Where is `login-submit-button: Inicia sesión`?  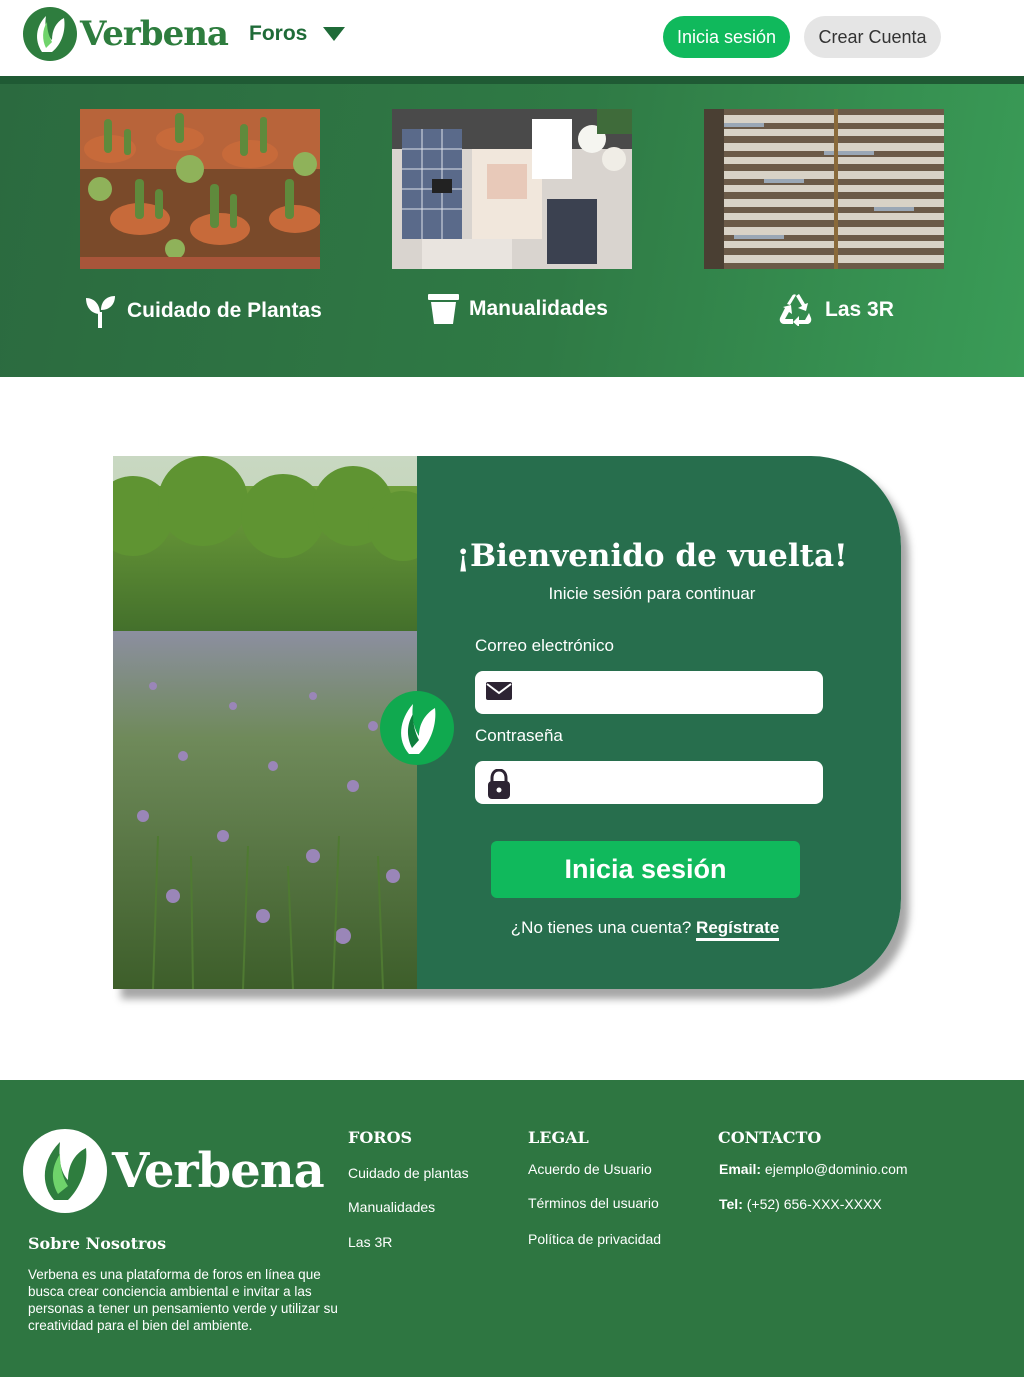 login-submit-button: Inicia sesión is located at coordinates (645, 869).